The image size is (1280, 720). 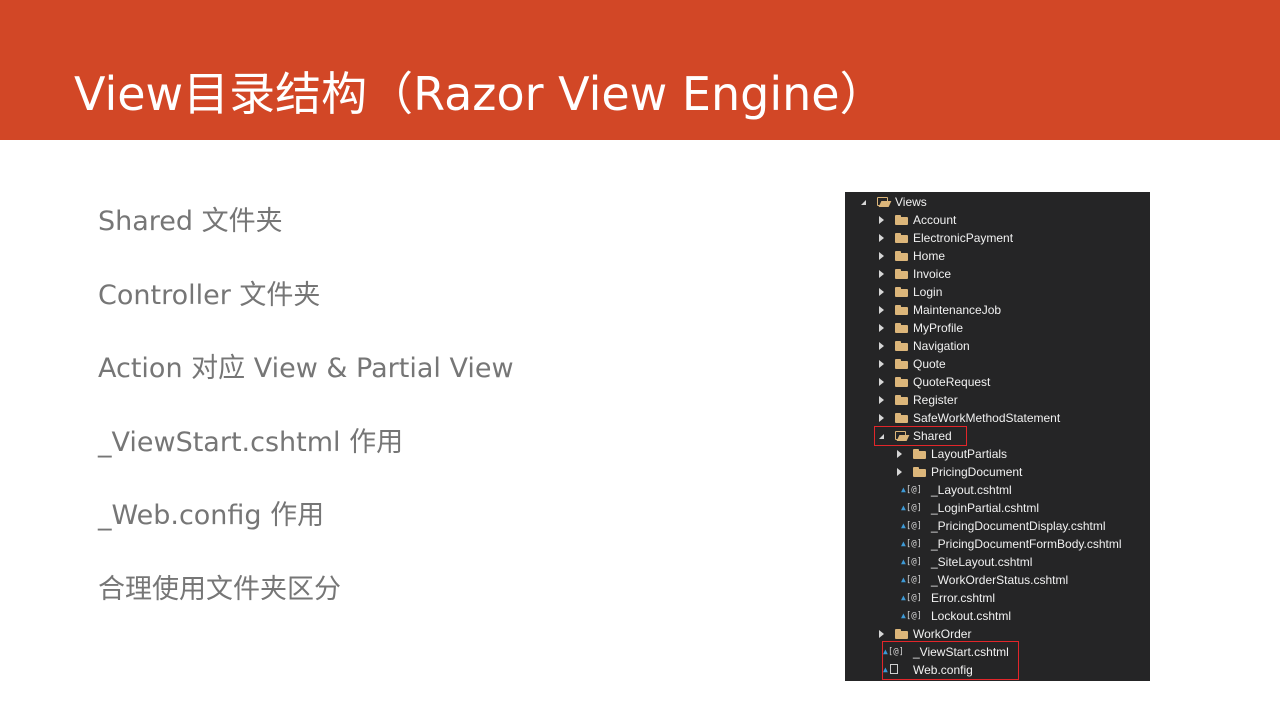 I want to click on expanded-arrow-icon, so click(x=863, y=202).